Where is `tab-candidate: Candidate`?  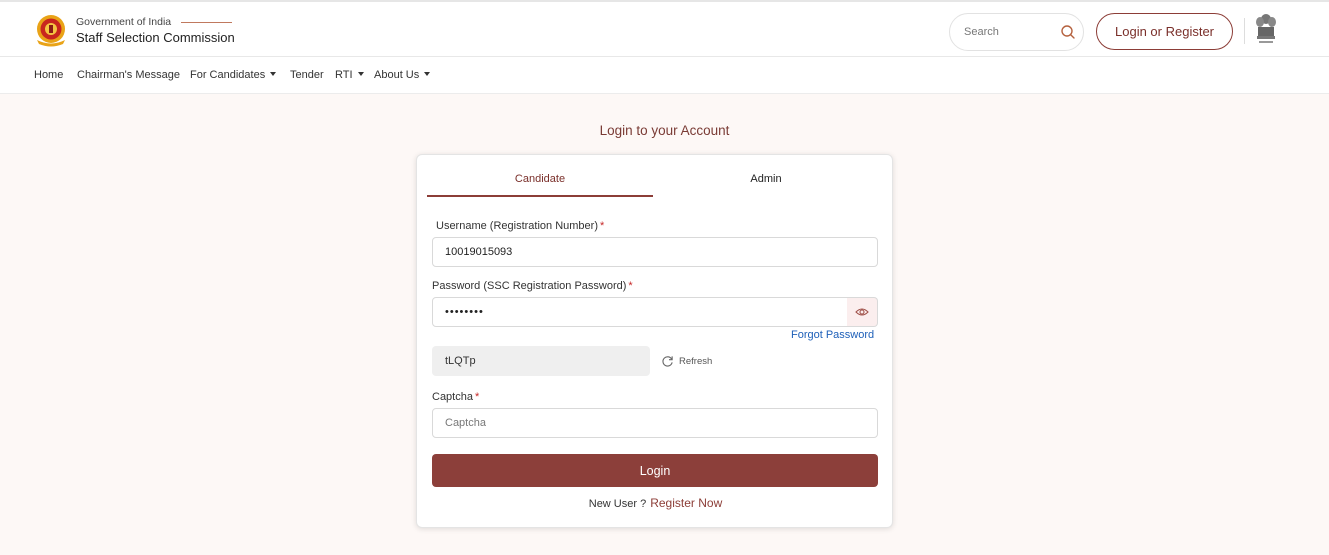
tab-candidate: Candidate is located at coordinates (540, 179).